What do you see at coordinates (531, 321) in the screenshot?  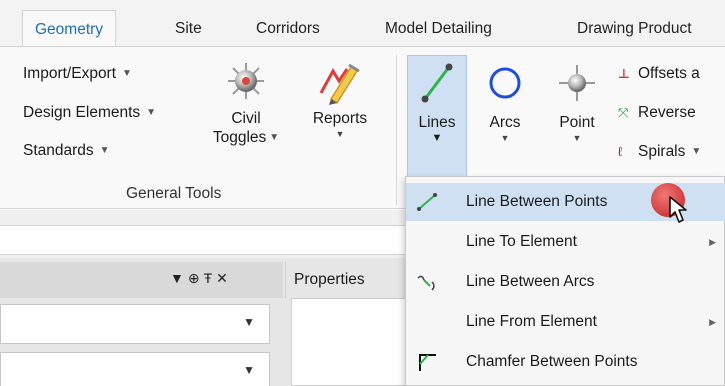 I see `menu-item-label: Line From Element` at bounding box center [531, 321].